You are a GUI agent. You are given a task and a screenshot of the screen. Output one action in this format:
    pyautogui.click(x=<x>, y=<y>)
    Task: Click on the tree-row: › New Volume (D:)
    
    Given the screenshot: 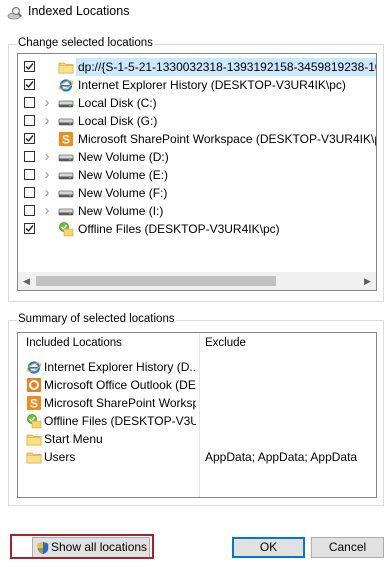 What is the action you would take?
    pyautogui.click(x=197, y=157)
    